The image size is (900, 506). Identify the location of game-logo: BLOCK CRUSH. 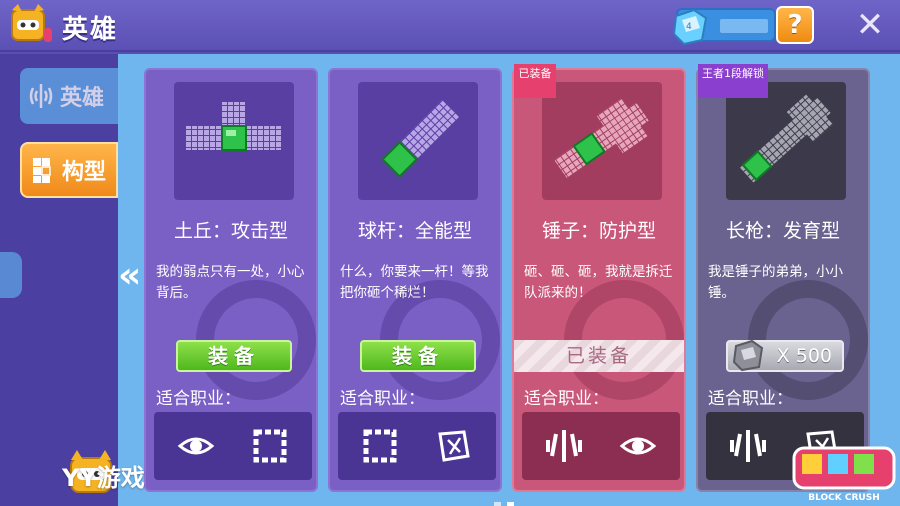
(844, 474).